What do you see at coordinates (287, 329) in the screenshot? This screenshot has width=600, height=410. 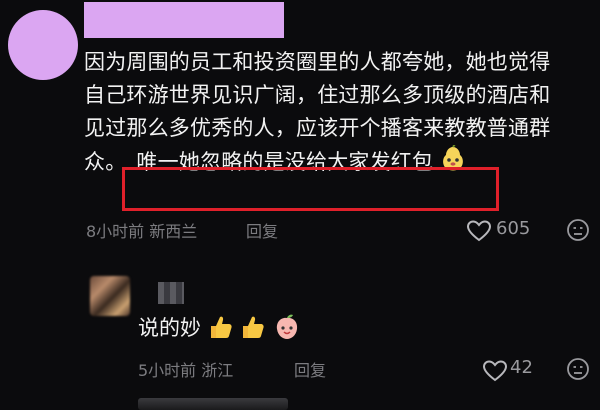 I see `peach-face-emoji-icon` at bounding box center [287, 329].